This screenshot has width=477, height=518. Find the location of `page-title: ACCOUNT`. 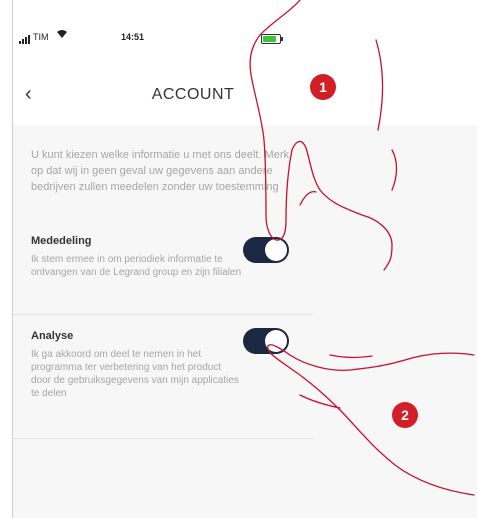

page-title: ACCOUNT is located at coordinates (193, 94).